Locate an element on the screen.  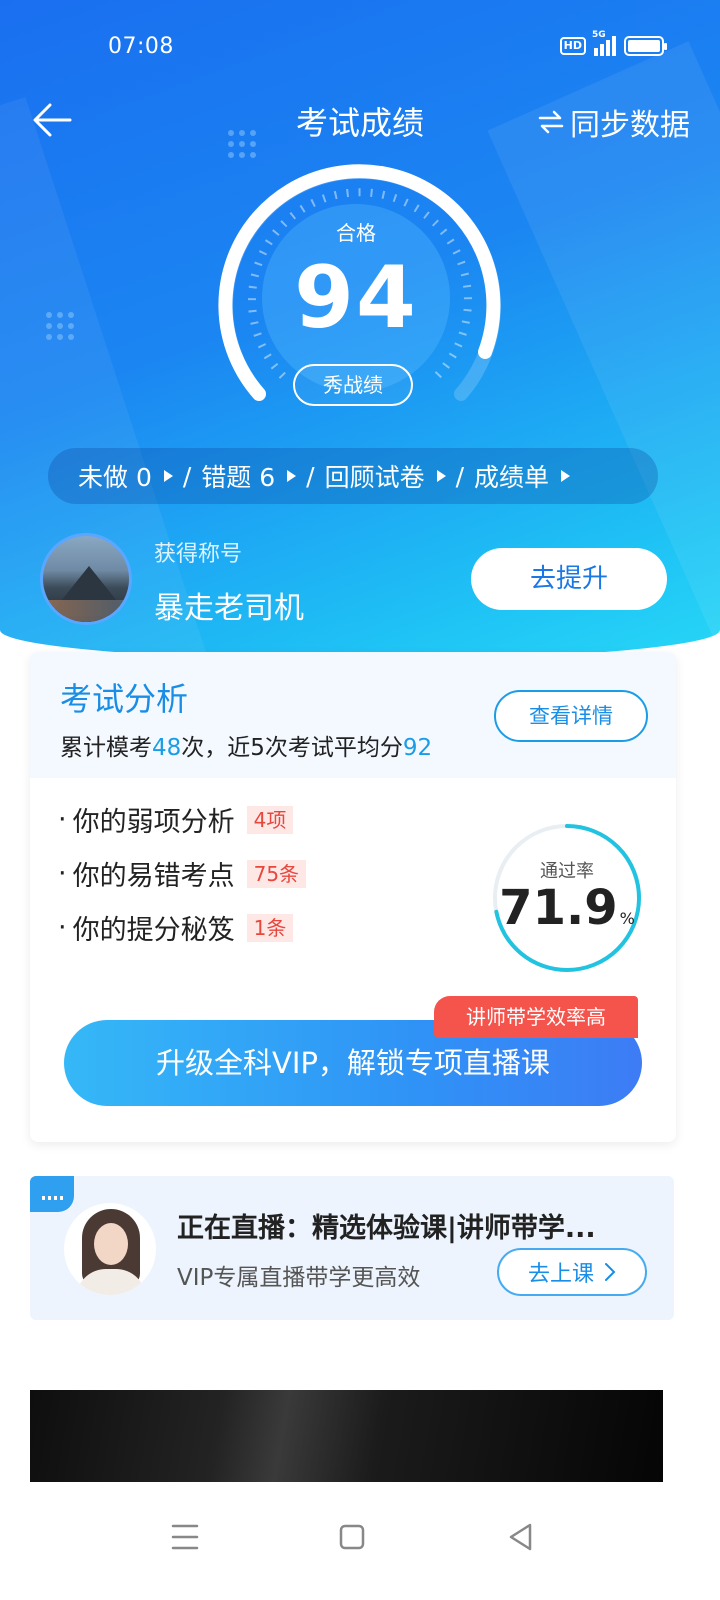
menu-icon is located at coordinates (185, 1537).